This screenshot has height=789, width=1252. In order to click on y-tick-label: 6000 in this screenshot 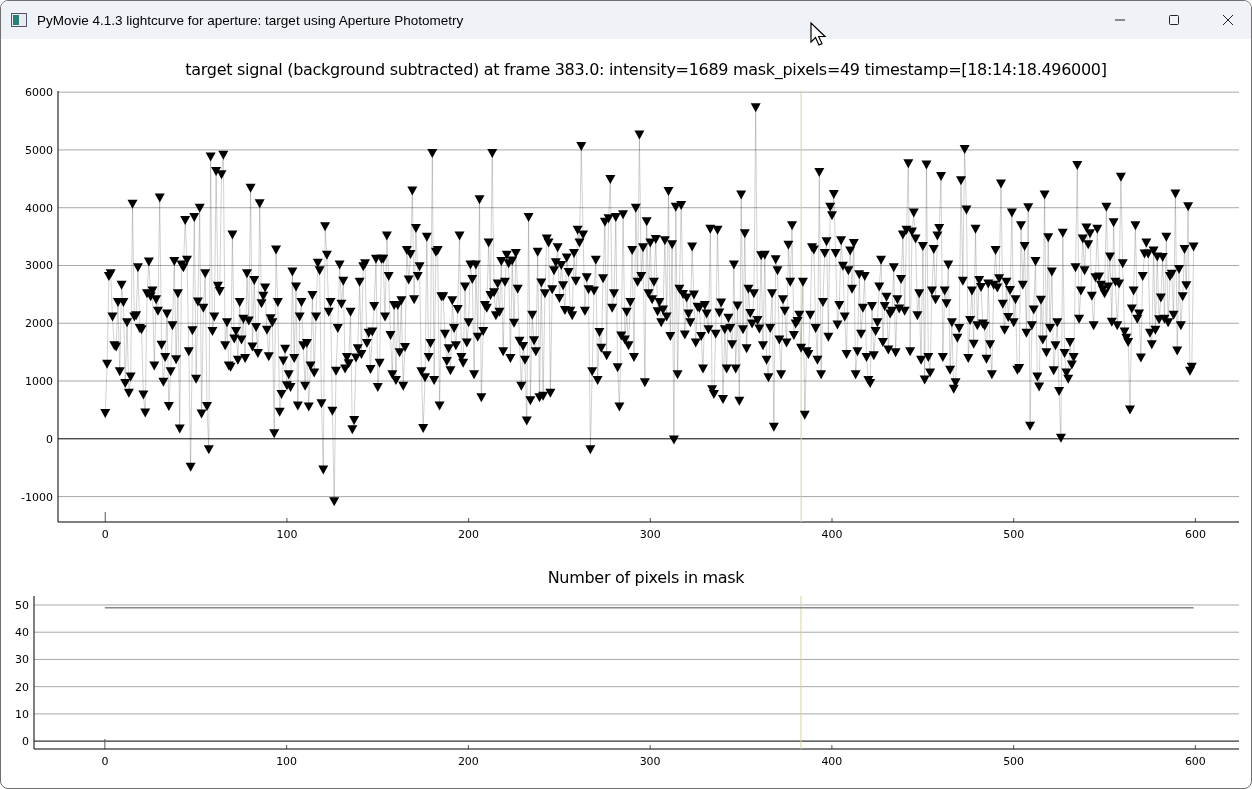, I will do `click(39, 93)`.